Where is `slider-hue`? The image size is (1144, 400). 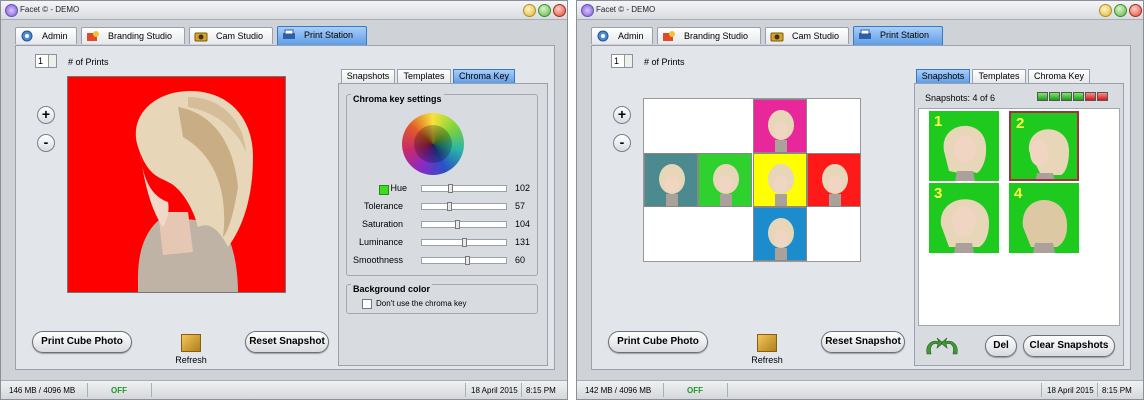
slider-hue is located at coordinates (464, 188).